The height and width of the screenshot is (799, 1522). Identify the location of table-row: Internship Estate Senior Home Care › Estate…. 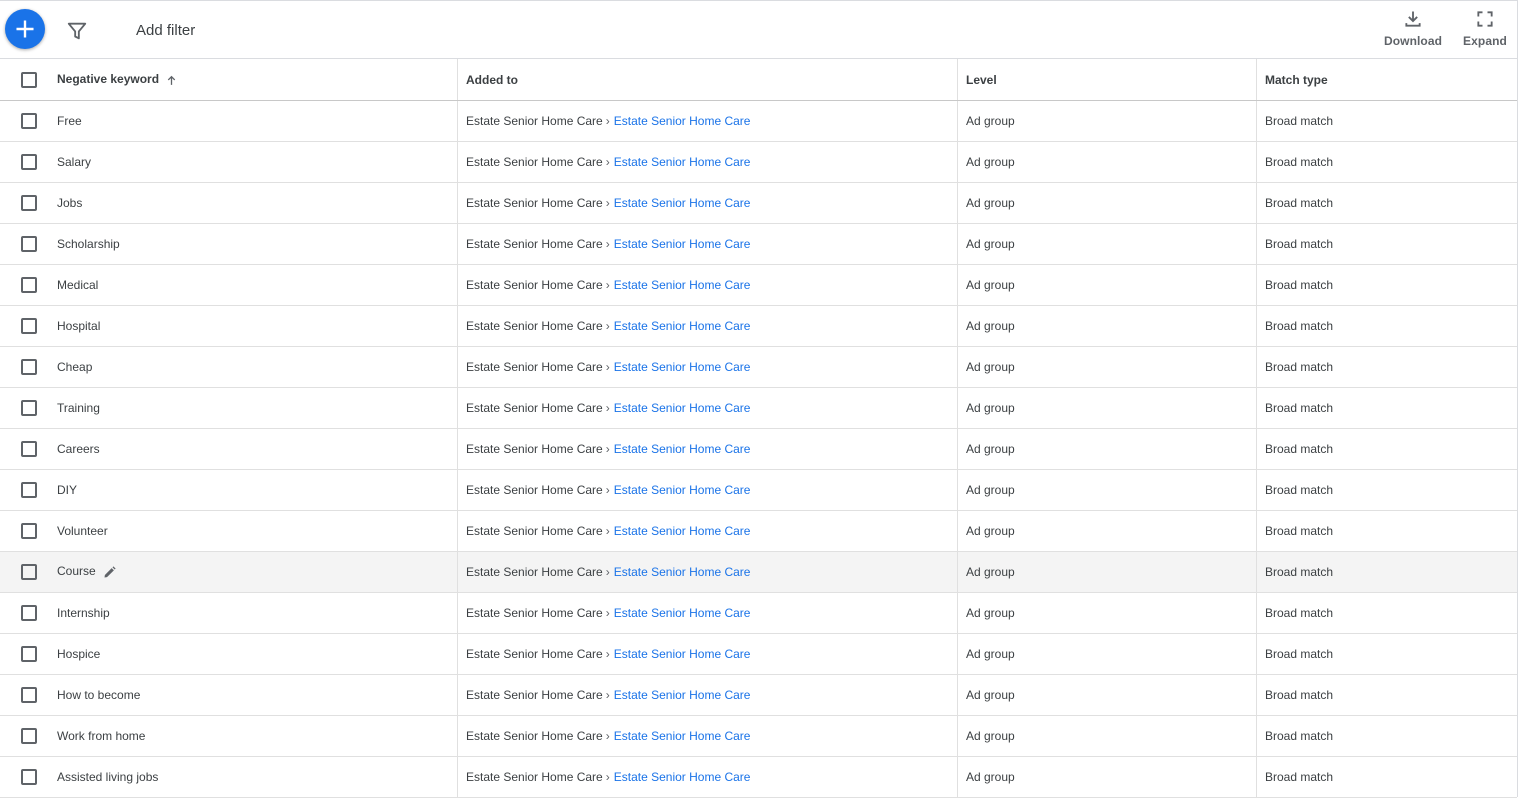
(758, 613).